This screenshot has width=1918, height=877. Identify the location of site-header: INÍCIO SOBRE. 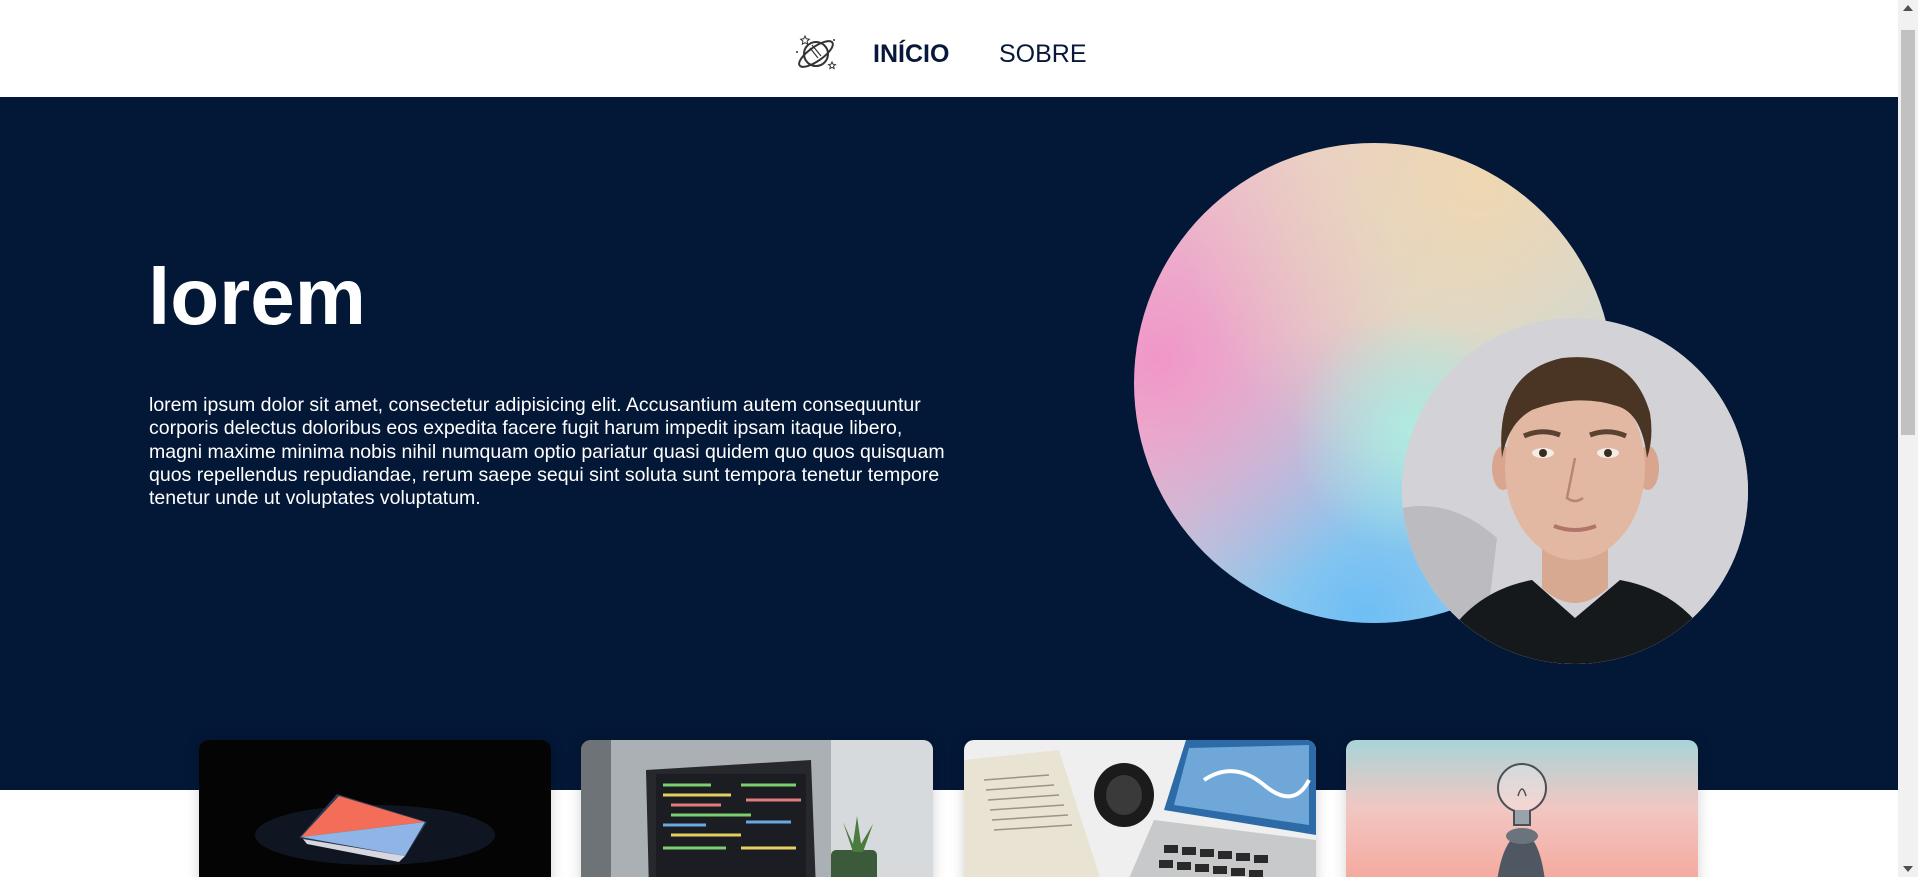
(949, 48).